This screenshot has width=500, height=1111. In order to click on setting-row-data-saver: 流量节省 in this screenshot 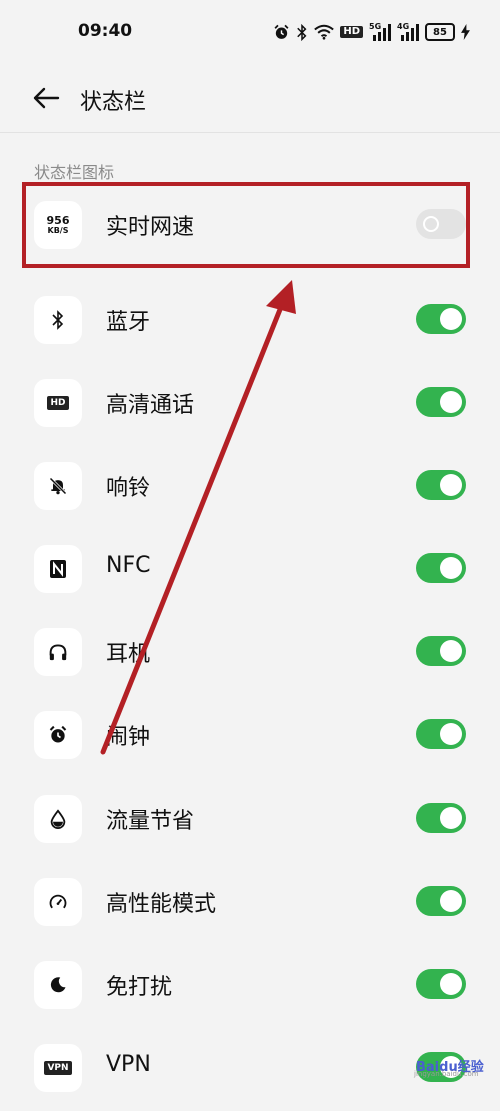, I will do `click(250, 819)`.